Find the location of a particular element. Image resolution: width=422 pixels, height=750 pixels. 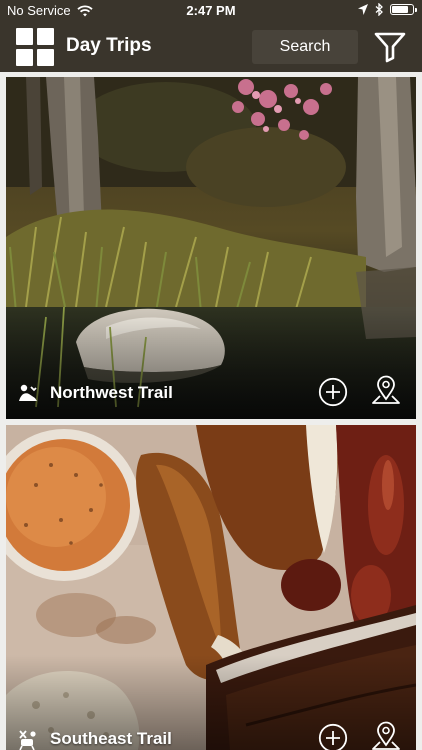

hiker-trail-icon is located at coordinates (28, 392).